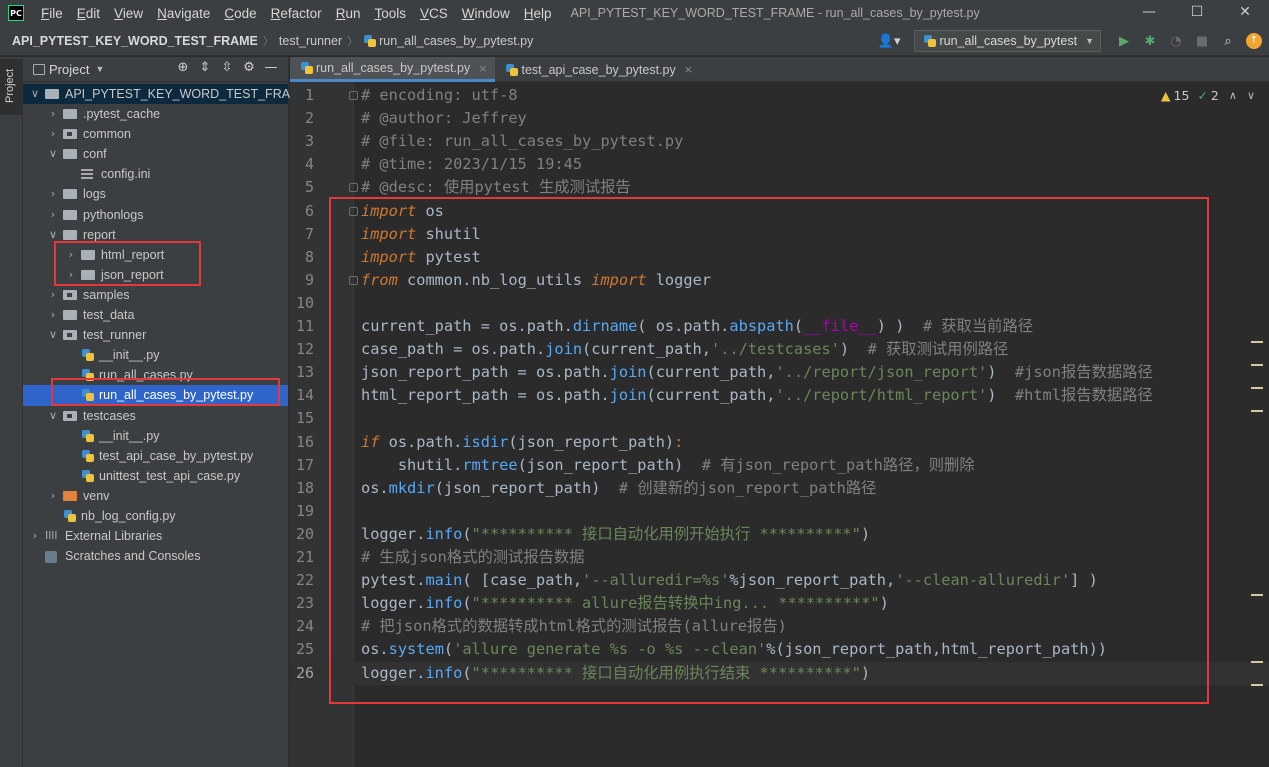 Image resolution: width=1269 pixels, height=767 pixels. Describe the element at coordinates (779, 164) in the screenshot. I see `code-line: 4 # @time: 2023/1/15 19:45` at that location.